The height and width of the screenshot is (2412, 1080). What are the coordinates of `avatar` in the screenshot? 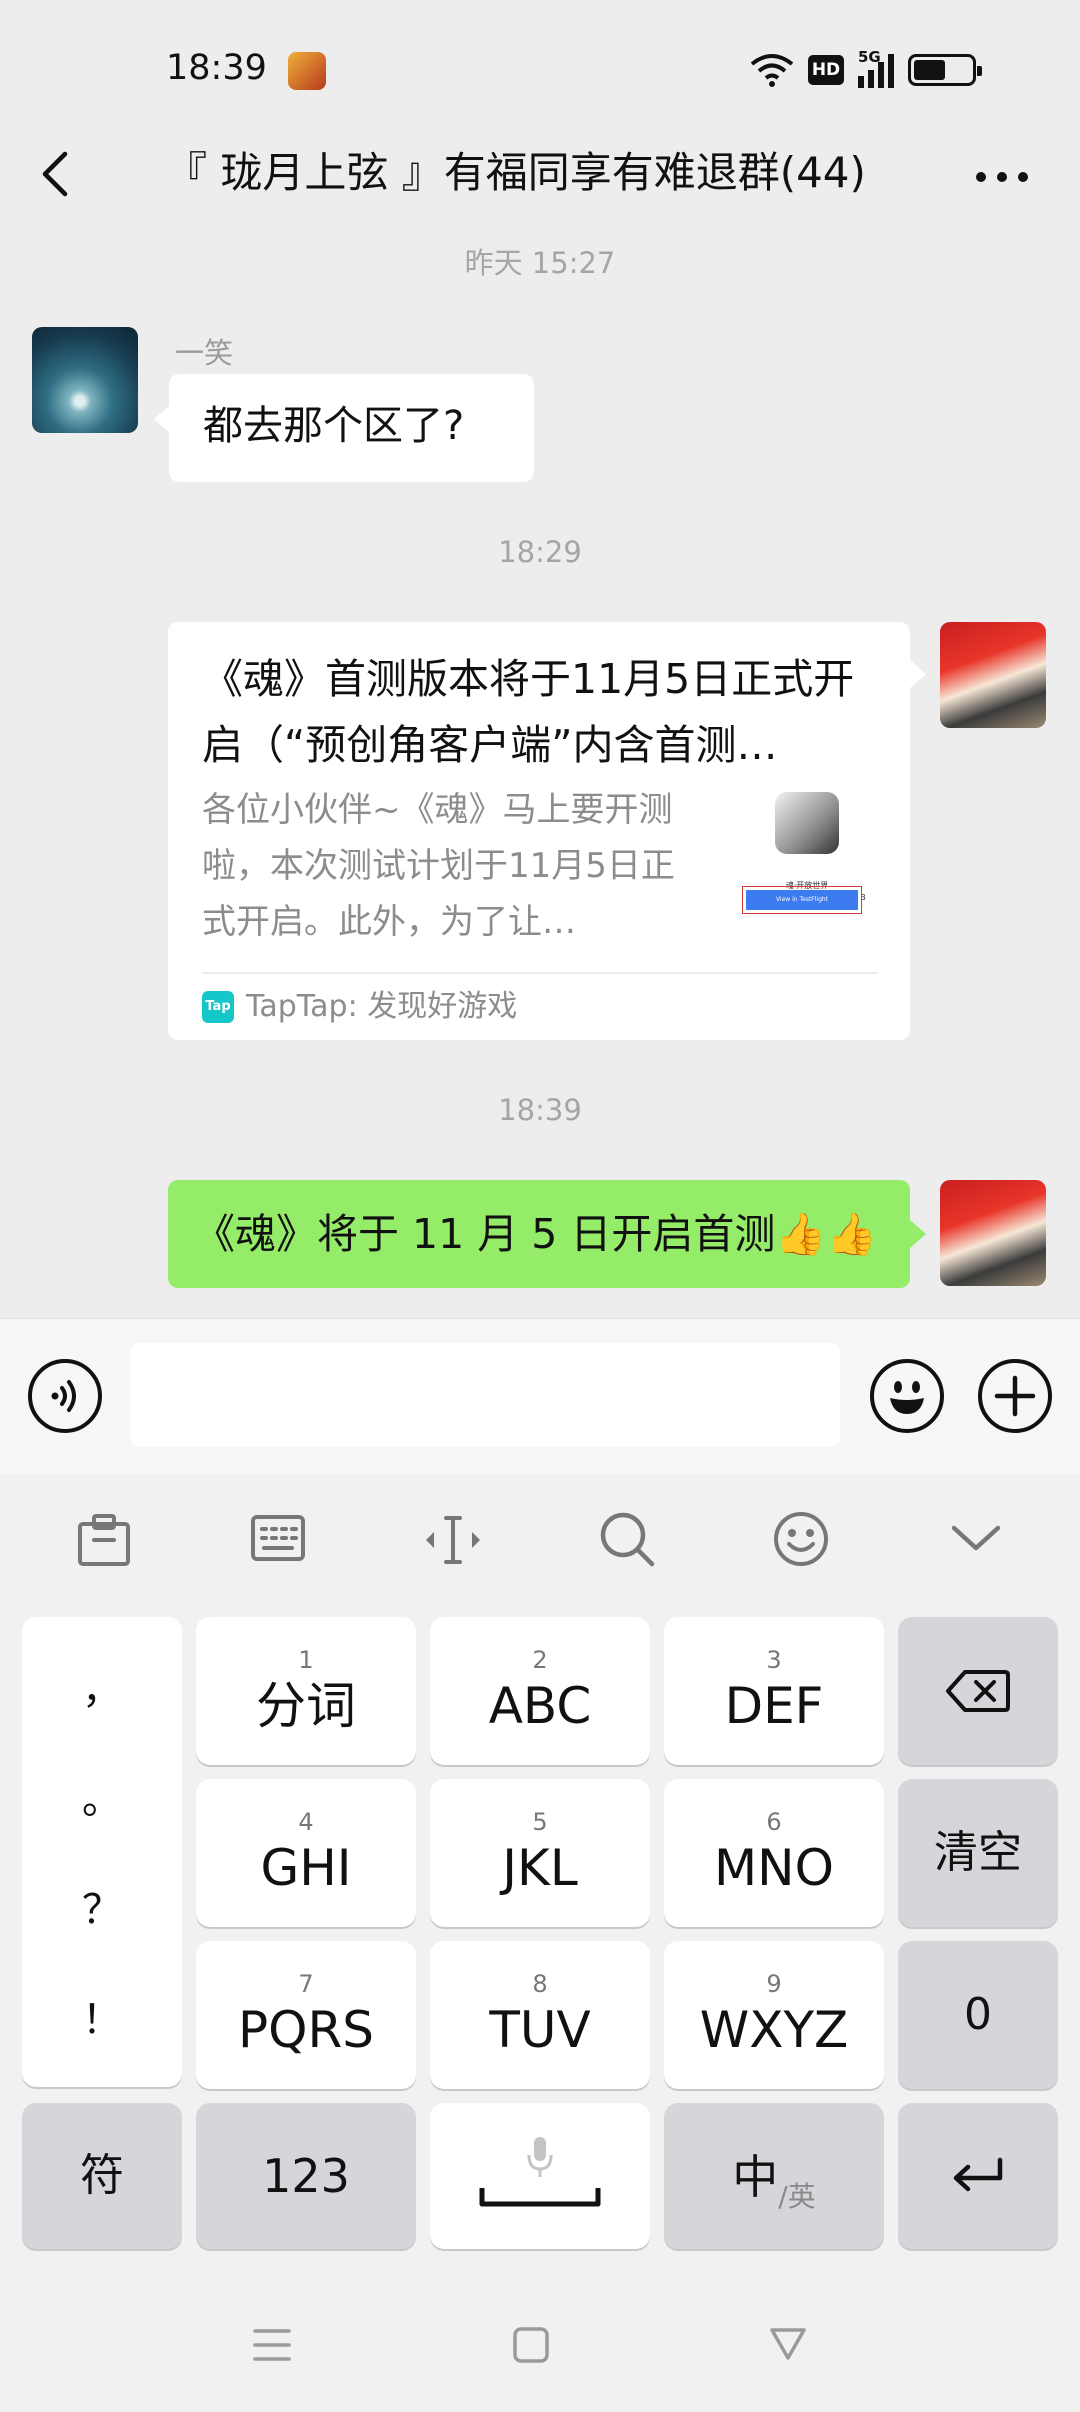 It's located at (85, 380).